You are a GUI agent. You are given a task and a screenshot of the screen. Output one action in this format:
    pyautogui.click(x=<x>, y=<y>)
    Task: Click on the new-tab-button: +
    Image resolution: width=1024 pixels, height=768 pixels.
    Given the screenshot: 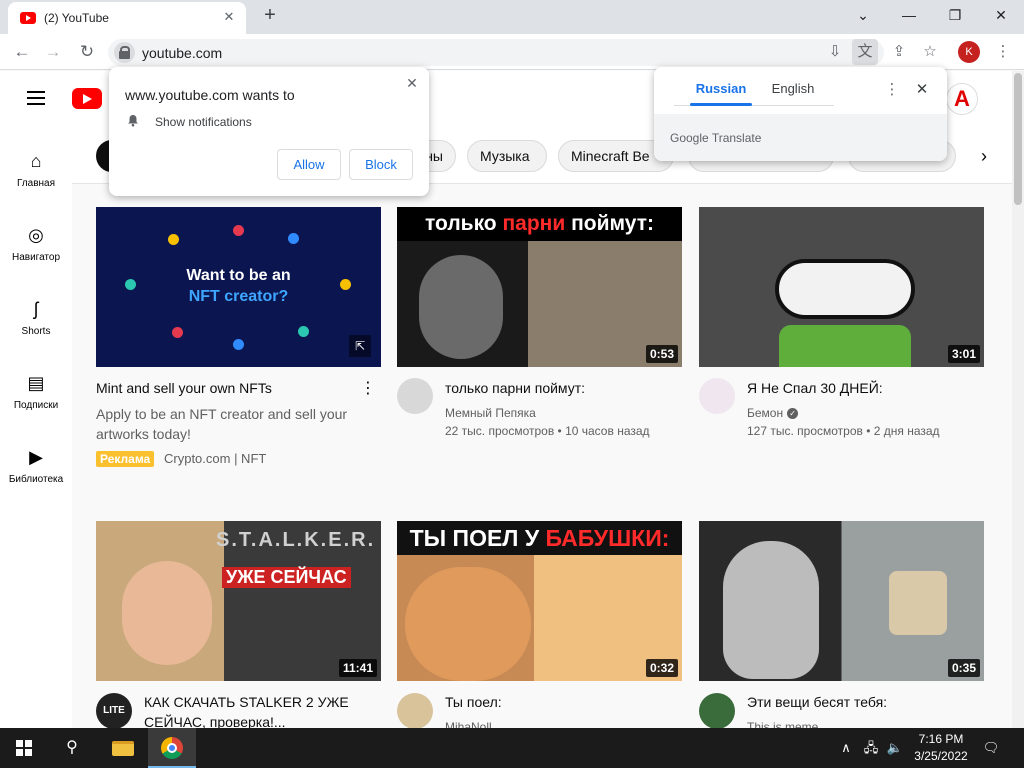 What is the action you would take?
    pyautogui.click(x=270, y=15)
    